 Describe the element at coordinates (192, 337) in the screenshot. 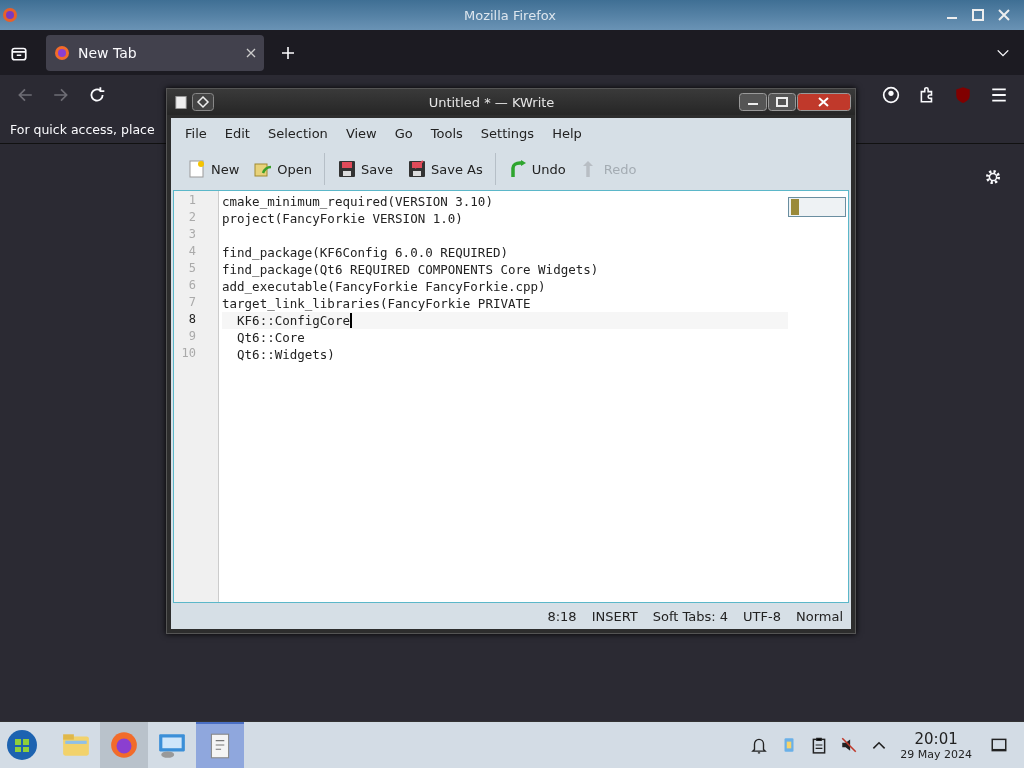

I see `line-number: 9` at that location.